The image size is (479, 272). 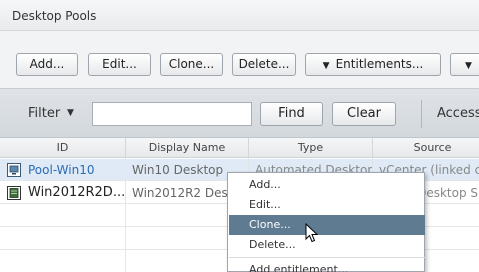 What do you see at coordinates (14, 193) in the screenshot?
I see `pool-server-icon` at bounding box center [14, 193].